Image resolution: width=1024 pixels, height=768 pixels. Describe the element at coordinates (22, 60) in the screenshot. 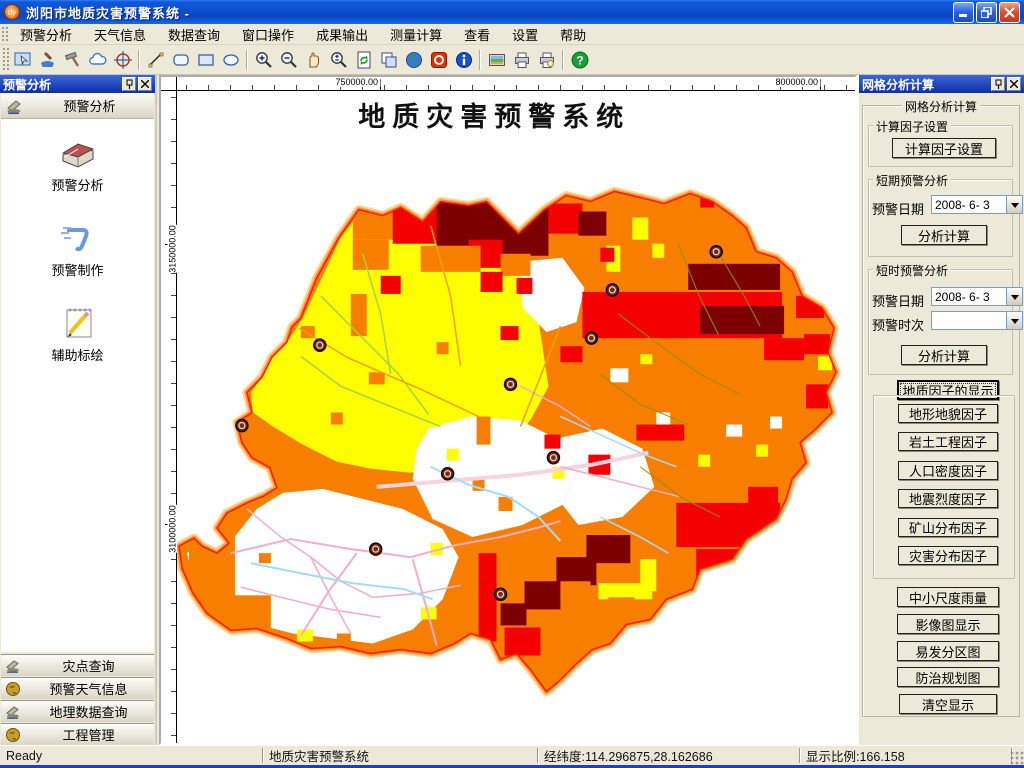

I see `map-select-button` at that location.